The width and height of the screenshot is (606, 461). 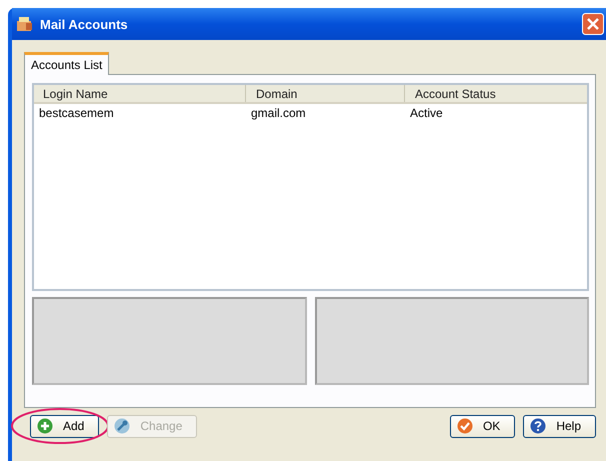 What do you see at coordinates (483, 426) in the screenshot?
I see `button: OK` at bounding box center [483, 426].